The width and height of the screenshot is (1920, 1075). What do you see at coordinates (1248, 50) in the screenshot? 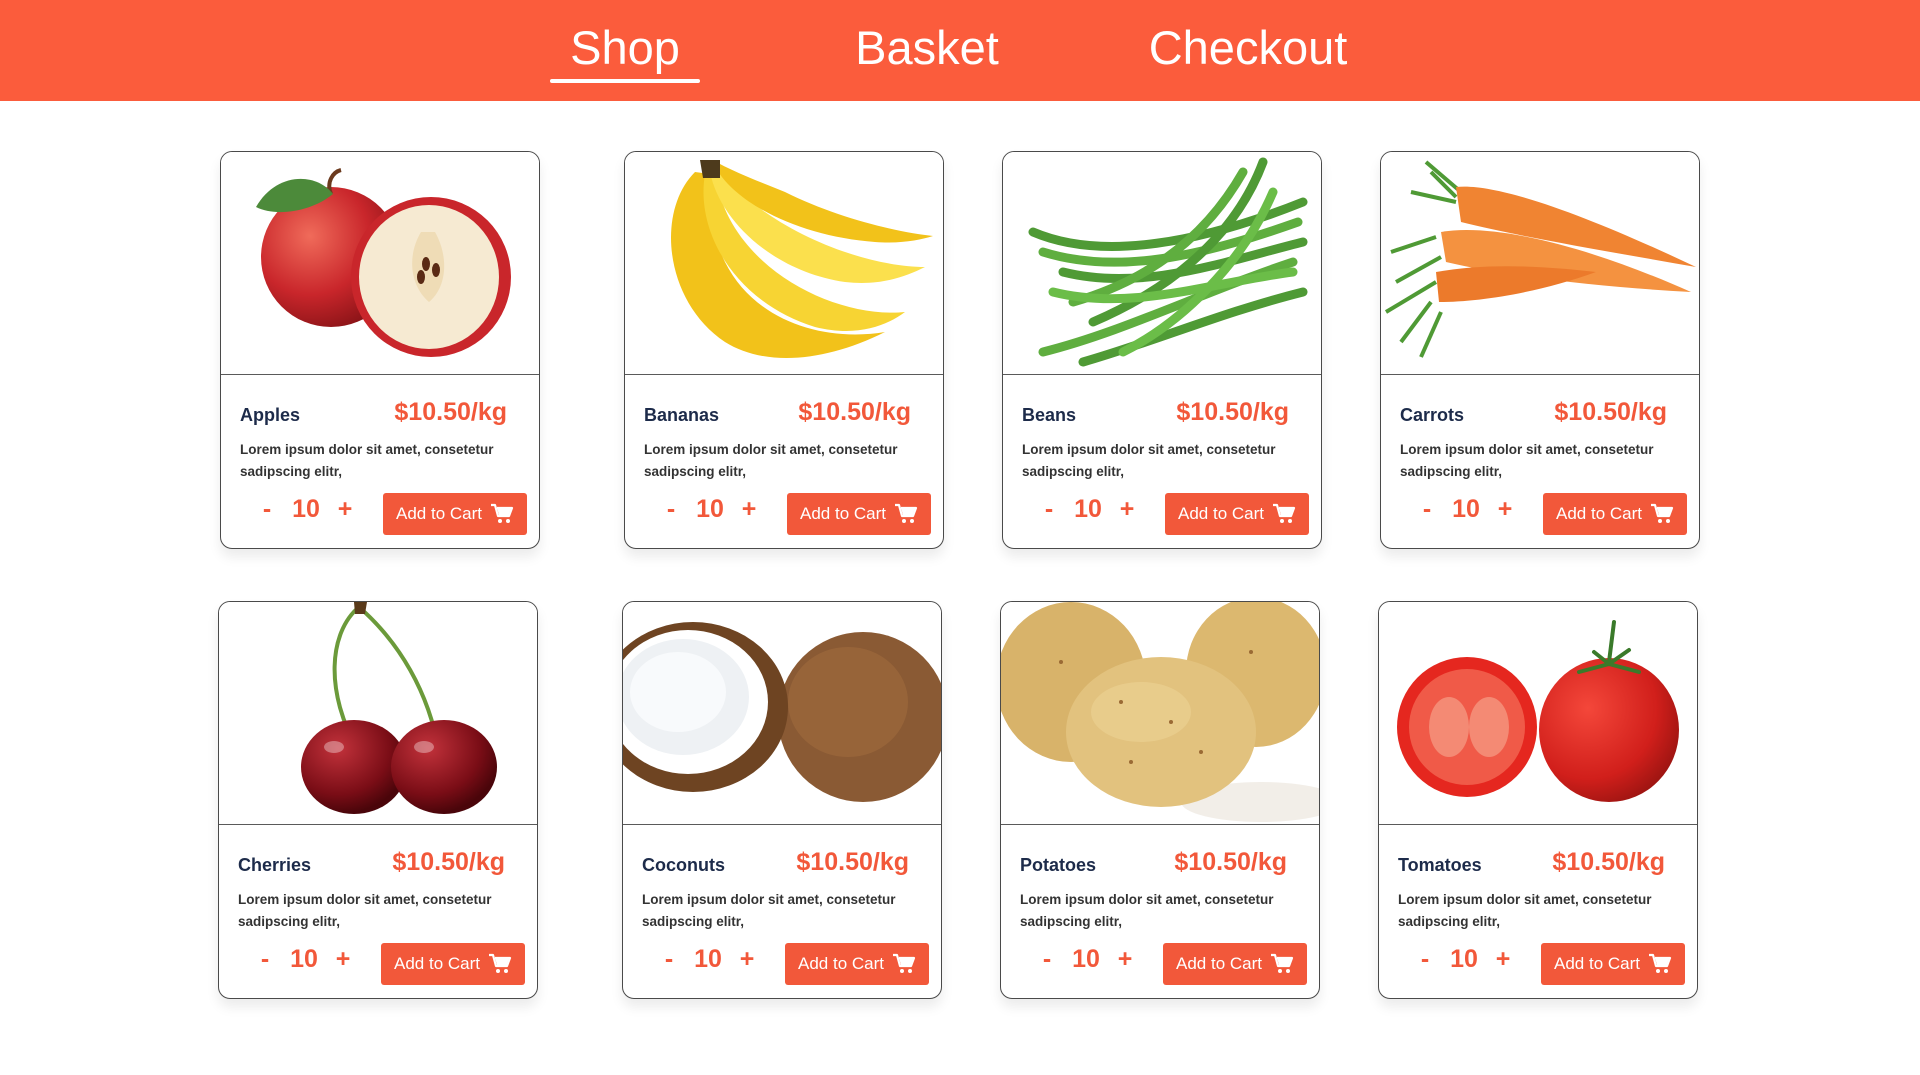
I see `nav-tab-checkout: Checkout` at bounding box center [1248, 50].